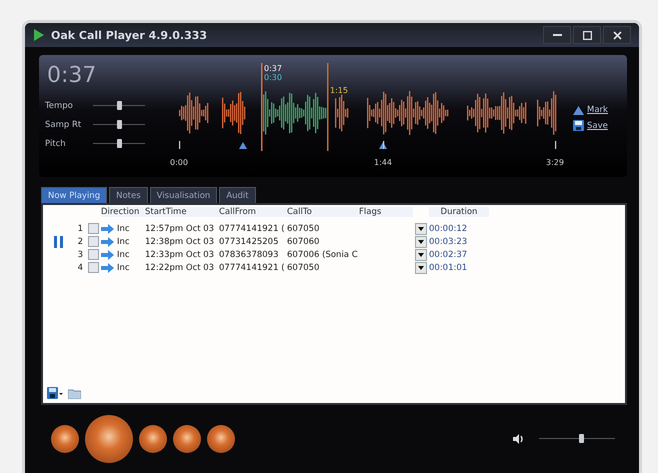 This screenshot has height=473, width=658. What do you see at coordinates (129, 35) in the screenshot?
I see `window-title: Oak Call Player 4.9.0.333` at bounding box center [129, 35].